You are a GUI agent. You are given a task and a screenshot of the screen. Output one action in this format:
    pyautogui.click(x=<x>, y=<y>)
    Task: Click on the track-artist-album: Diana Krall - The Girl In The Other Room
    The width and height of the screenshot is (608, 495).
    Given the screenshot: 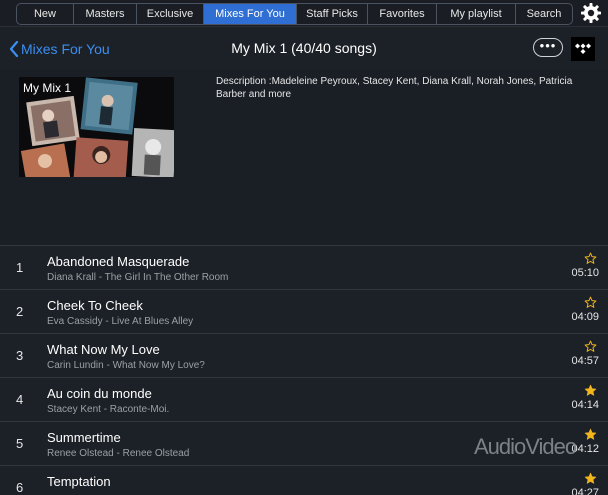 What is the action you would take?
    pyautogui.click(x=138, y=277)
    